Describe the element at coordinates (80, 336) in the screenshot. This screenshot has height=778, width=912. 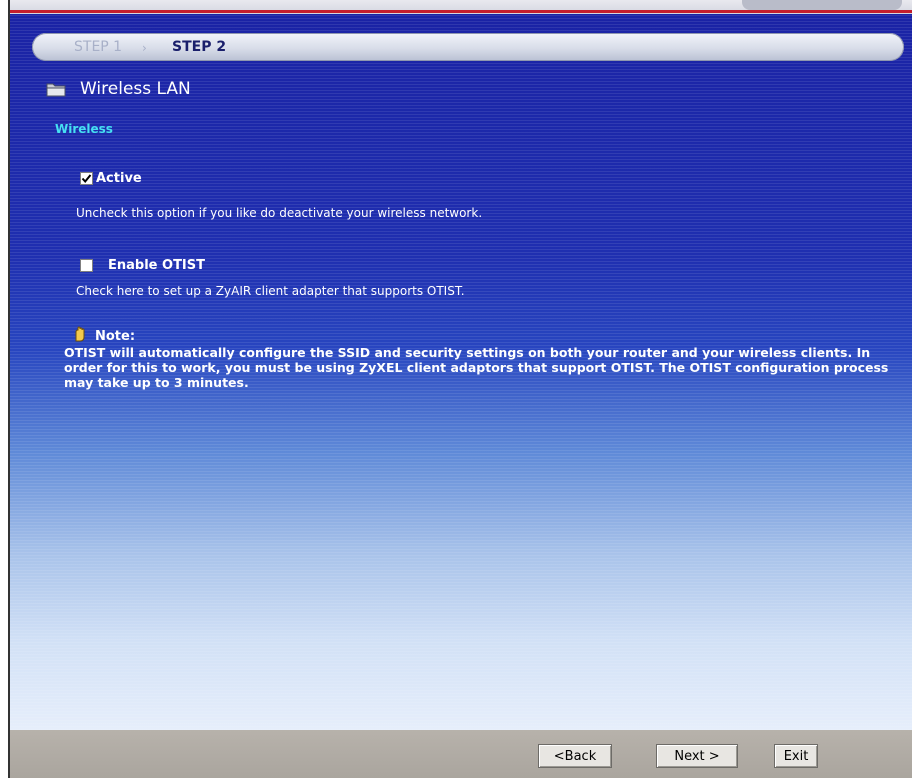
I see `hand-icon` at that location.